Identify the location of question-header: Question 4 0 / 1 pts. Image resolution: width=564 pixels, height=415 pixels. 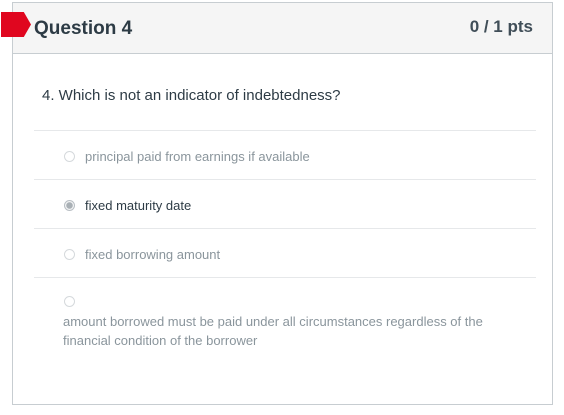
(276, 28).